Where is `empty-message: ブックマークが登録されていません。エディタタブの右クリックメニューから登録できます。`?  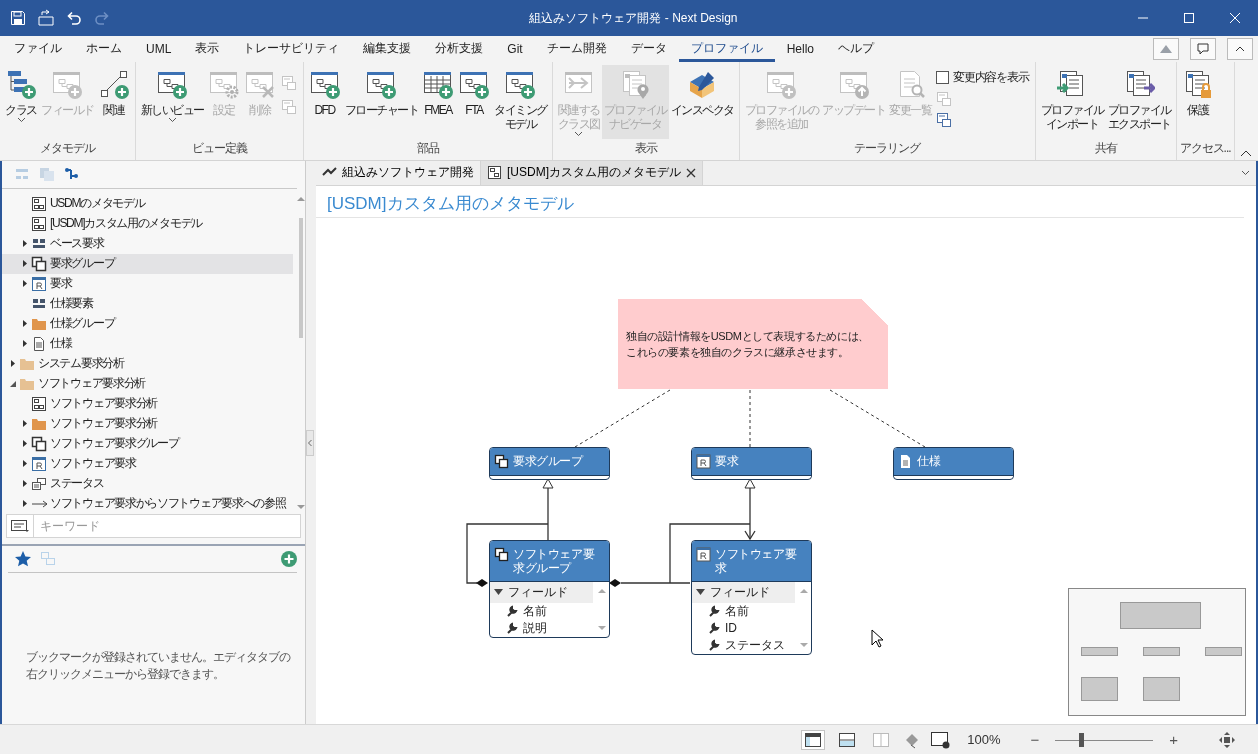
empty-message: ブックマークが登録されていません。エディタタブの右クリックメニューから登録できます。 is located at coordinates (158, 665).